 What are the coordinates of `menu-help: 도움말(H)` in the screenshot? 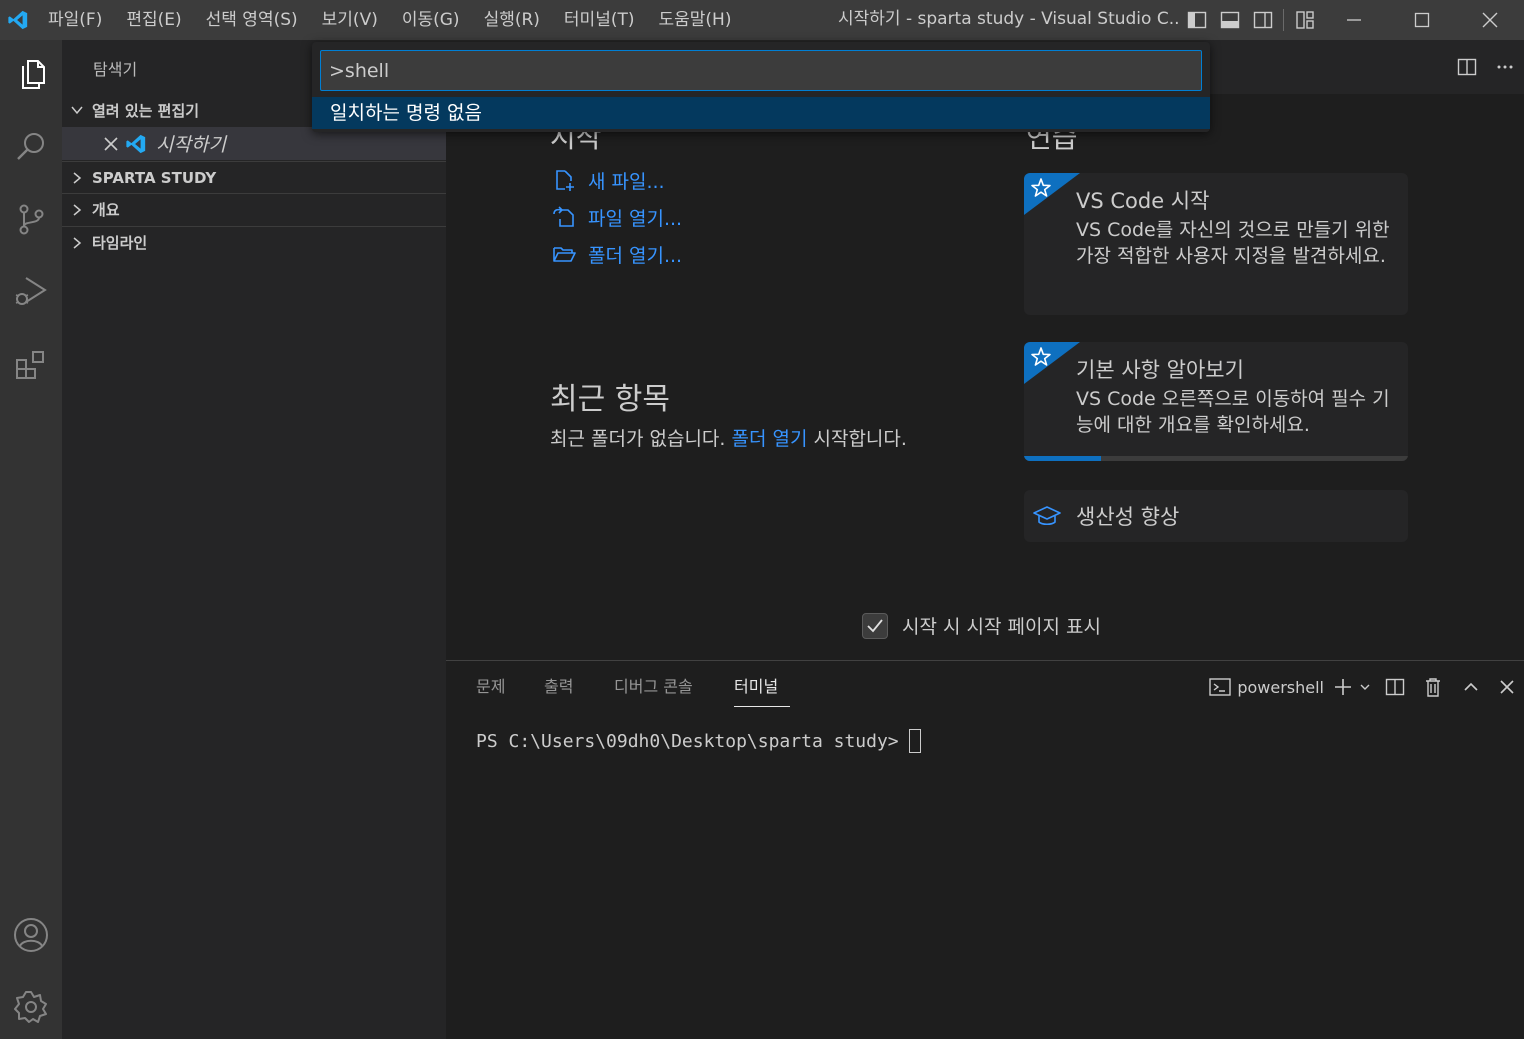 It's located at (695, 20).